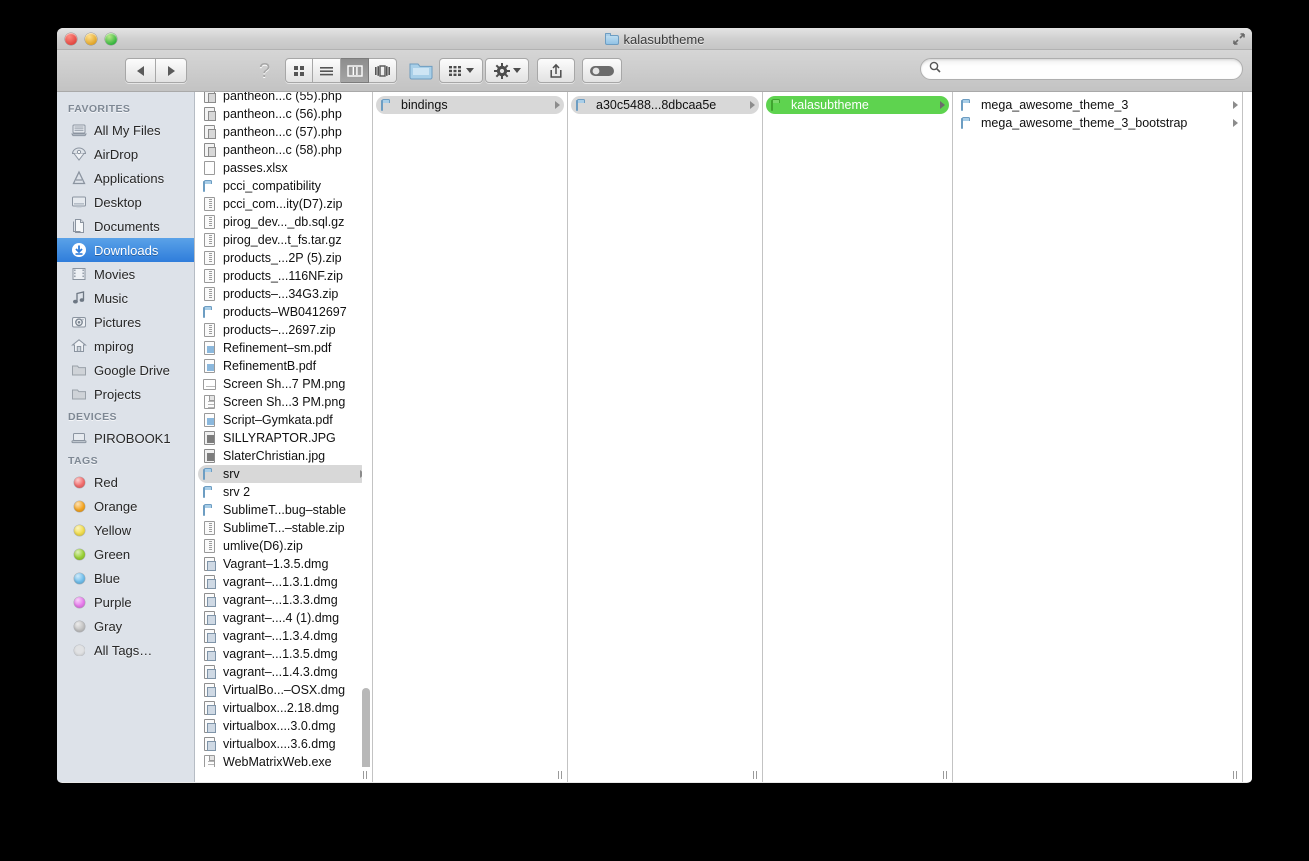 The image size is (1309, 861). I want to click on file-row: products–...2697.zip, so click(283, 330).